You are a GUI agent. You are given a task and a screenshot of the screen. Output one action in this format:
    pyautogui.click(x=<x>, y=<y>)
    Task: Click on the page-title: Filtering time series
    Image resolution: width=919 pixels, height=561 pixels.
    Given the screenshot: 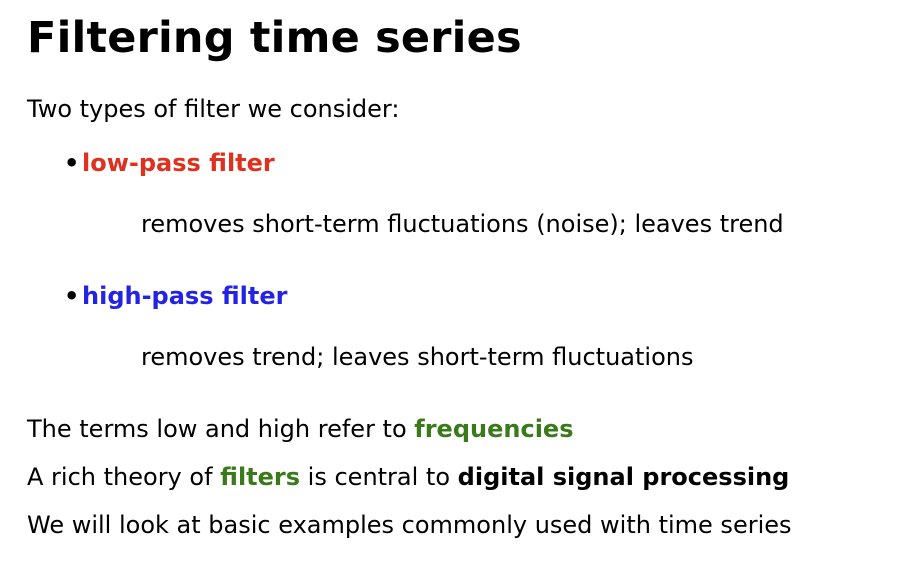 What is the action you would take?
    pyautogui.click(x=274, y=38)
    